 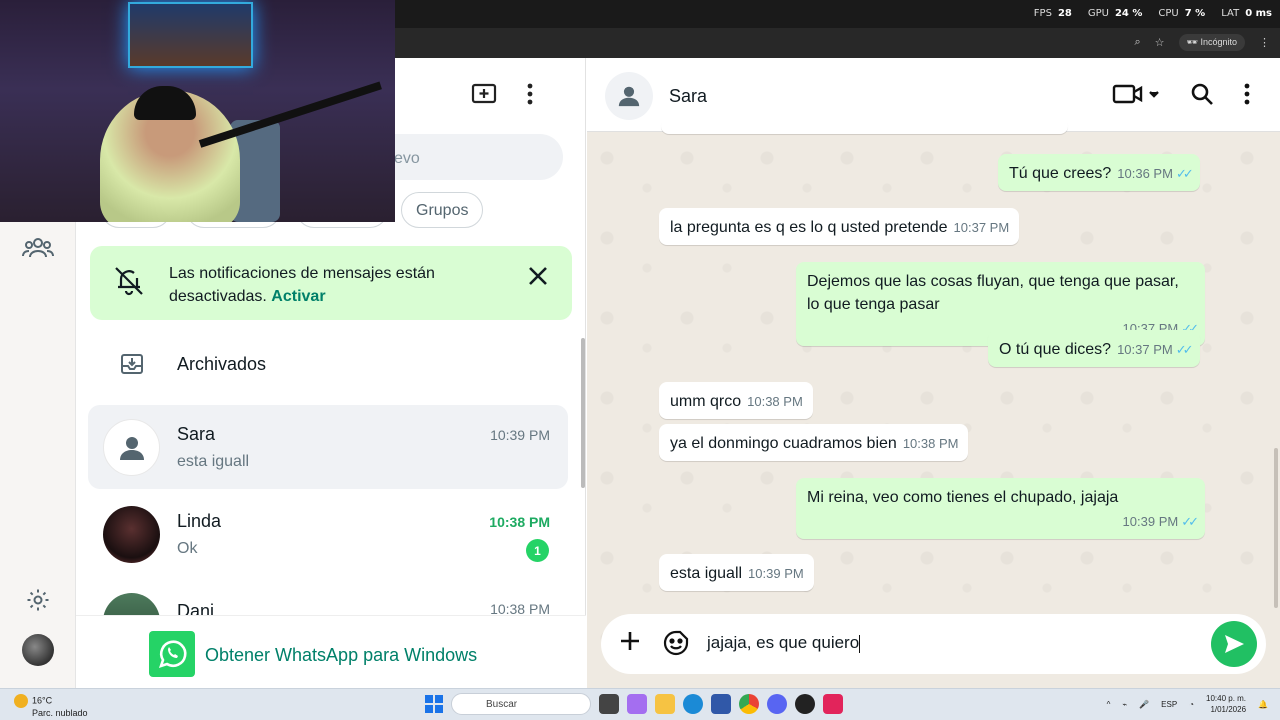 What do you see at coordinates (783, 443) in the screenshot?
I see `message-text: ya el donmingo cuadramos bien` at bounding box center [783, 443].